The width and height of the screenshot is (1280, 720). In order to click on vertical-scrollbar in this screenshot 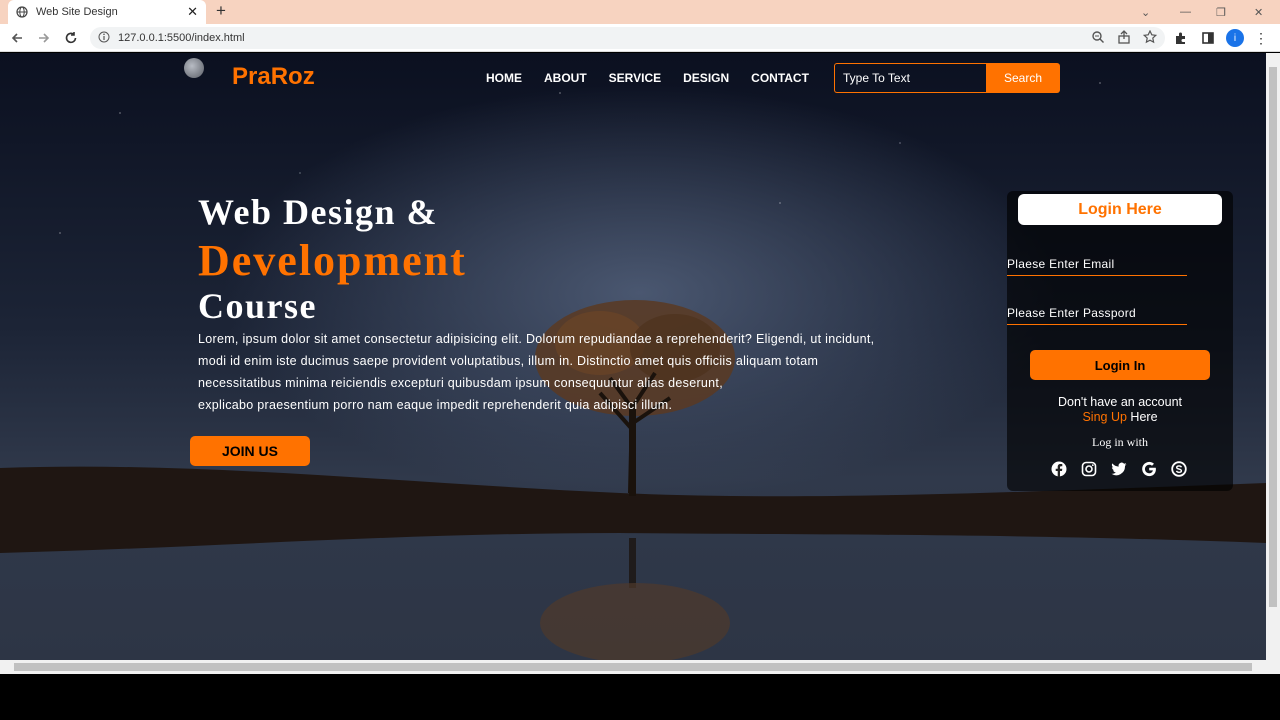, I will do `click(1273, 356)`.